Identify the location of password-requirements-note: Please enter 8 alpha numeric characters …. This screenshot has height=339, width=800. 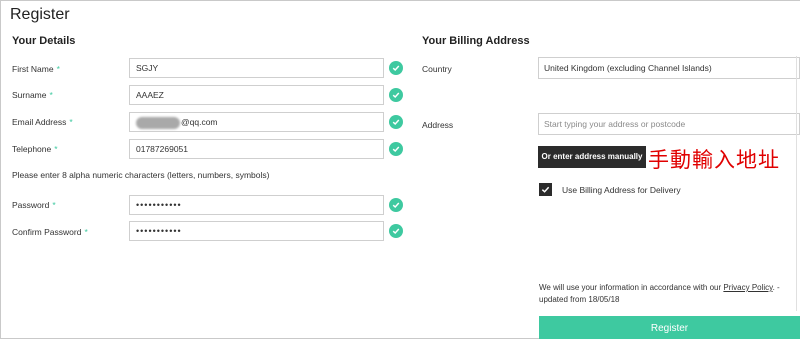
(141, 175).